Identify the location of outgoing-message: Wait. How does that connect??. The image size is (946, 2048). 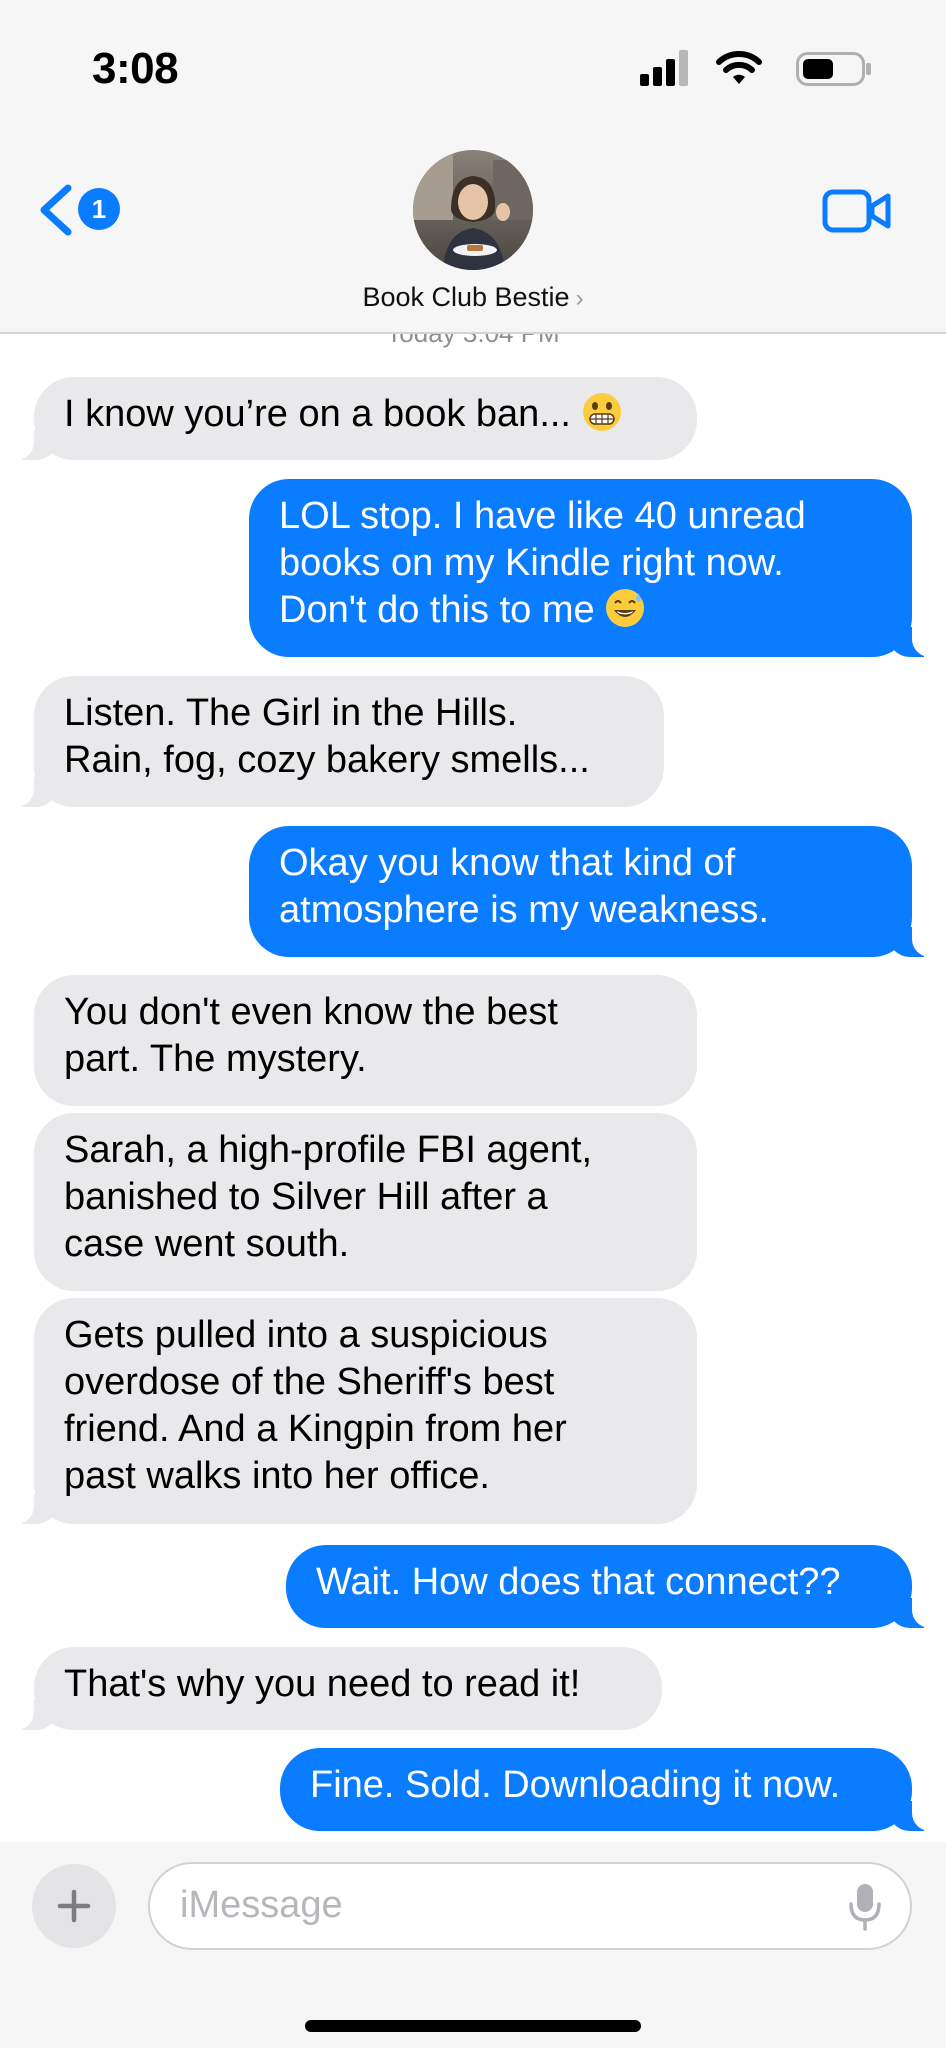
(615, 1586).